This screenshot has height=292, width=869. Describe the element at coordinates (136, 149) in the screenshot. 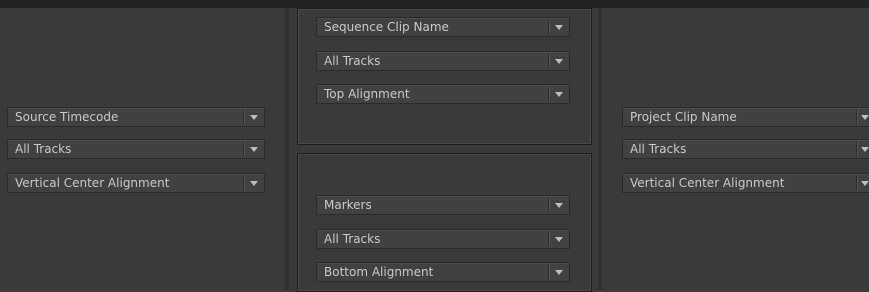

I see `left-tracks-dropdown: All Tracks` at that location.